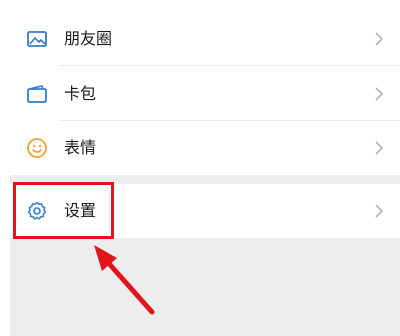 This screenshot has height=336, width=400. Describe the element at coordinates (37, 39) in the screenshot. I see `photo-album-icon` at that location.